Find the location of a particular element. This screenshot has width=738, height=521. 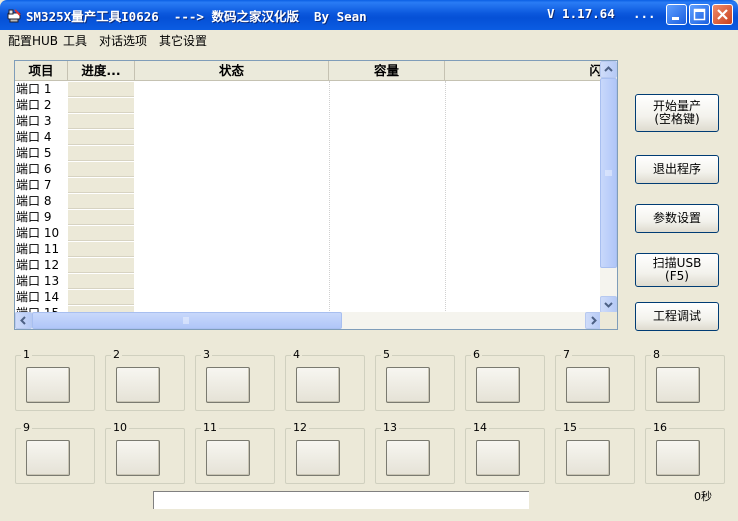

vertical-scroll-thumb is located at coordinates (608, 173).